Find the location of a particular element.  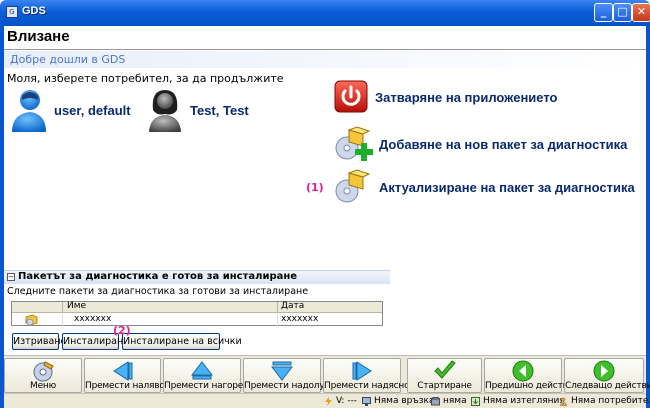

window-title: GDS is located at coordinates (34, 11).